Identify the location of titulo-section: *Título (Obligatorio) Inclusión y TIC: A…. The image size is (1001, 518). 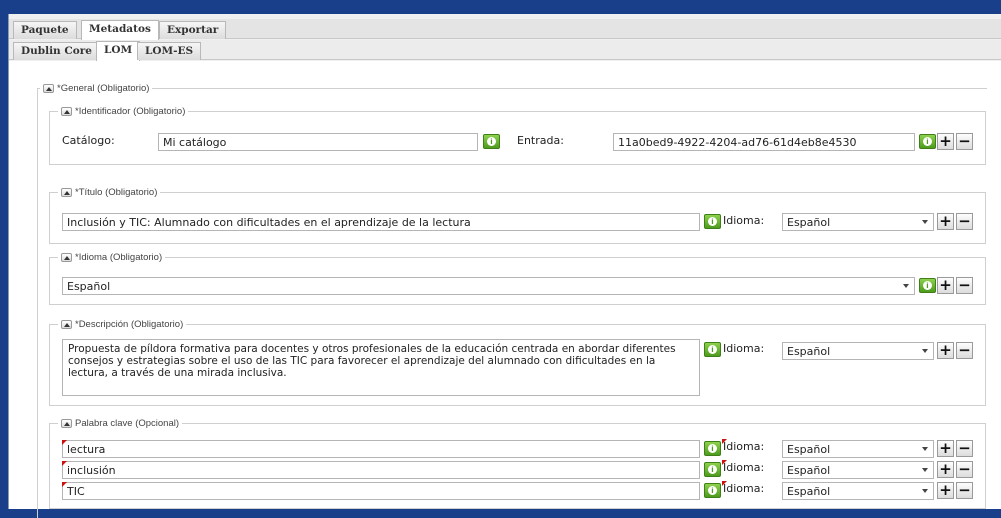
(517, 215).